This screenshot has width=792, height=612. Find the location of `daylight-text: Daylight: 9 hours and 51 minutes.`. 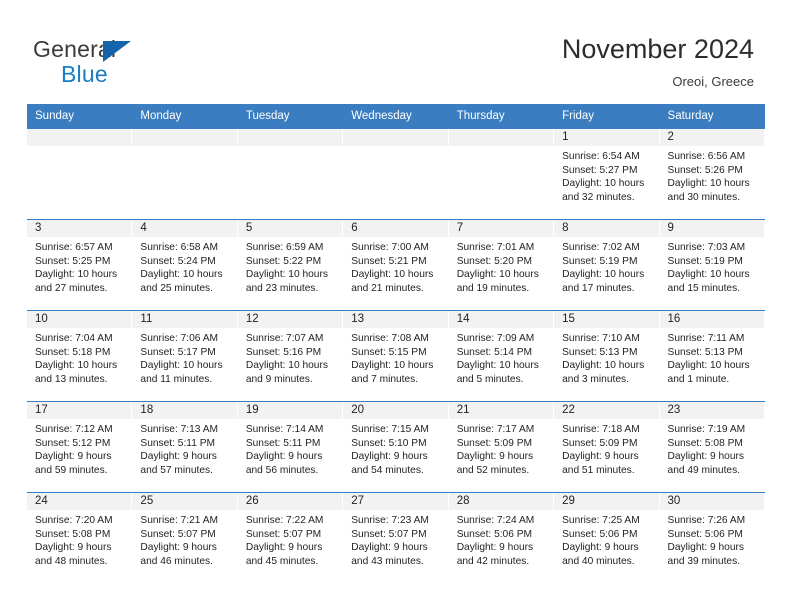

daylight-text: Daylight: 9 hours and 51 minutes. is located at coordinates (600, 463).